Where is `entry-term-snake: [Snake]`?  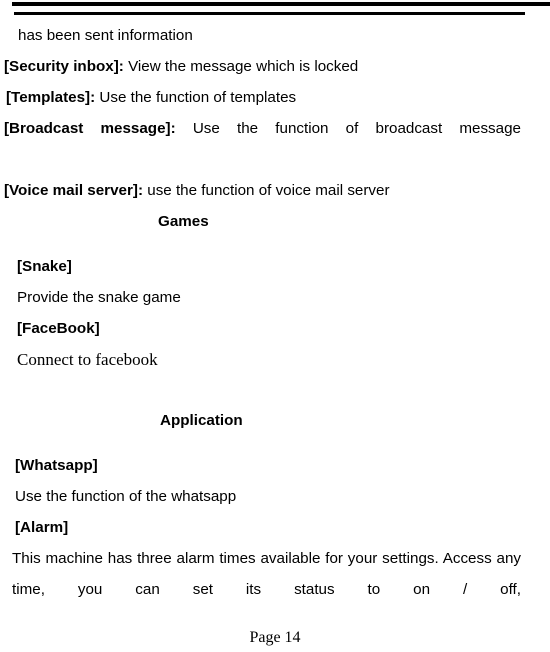
entry-term-snake: [Snake] is located at coordinates (44, 266).